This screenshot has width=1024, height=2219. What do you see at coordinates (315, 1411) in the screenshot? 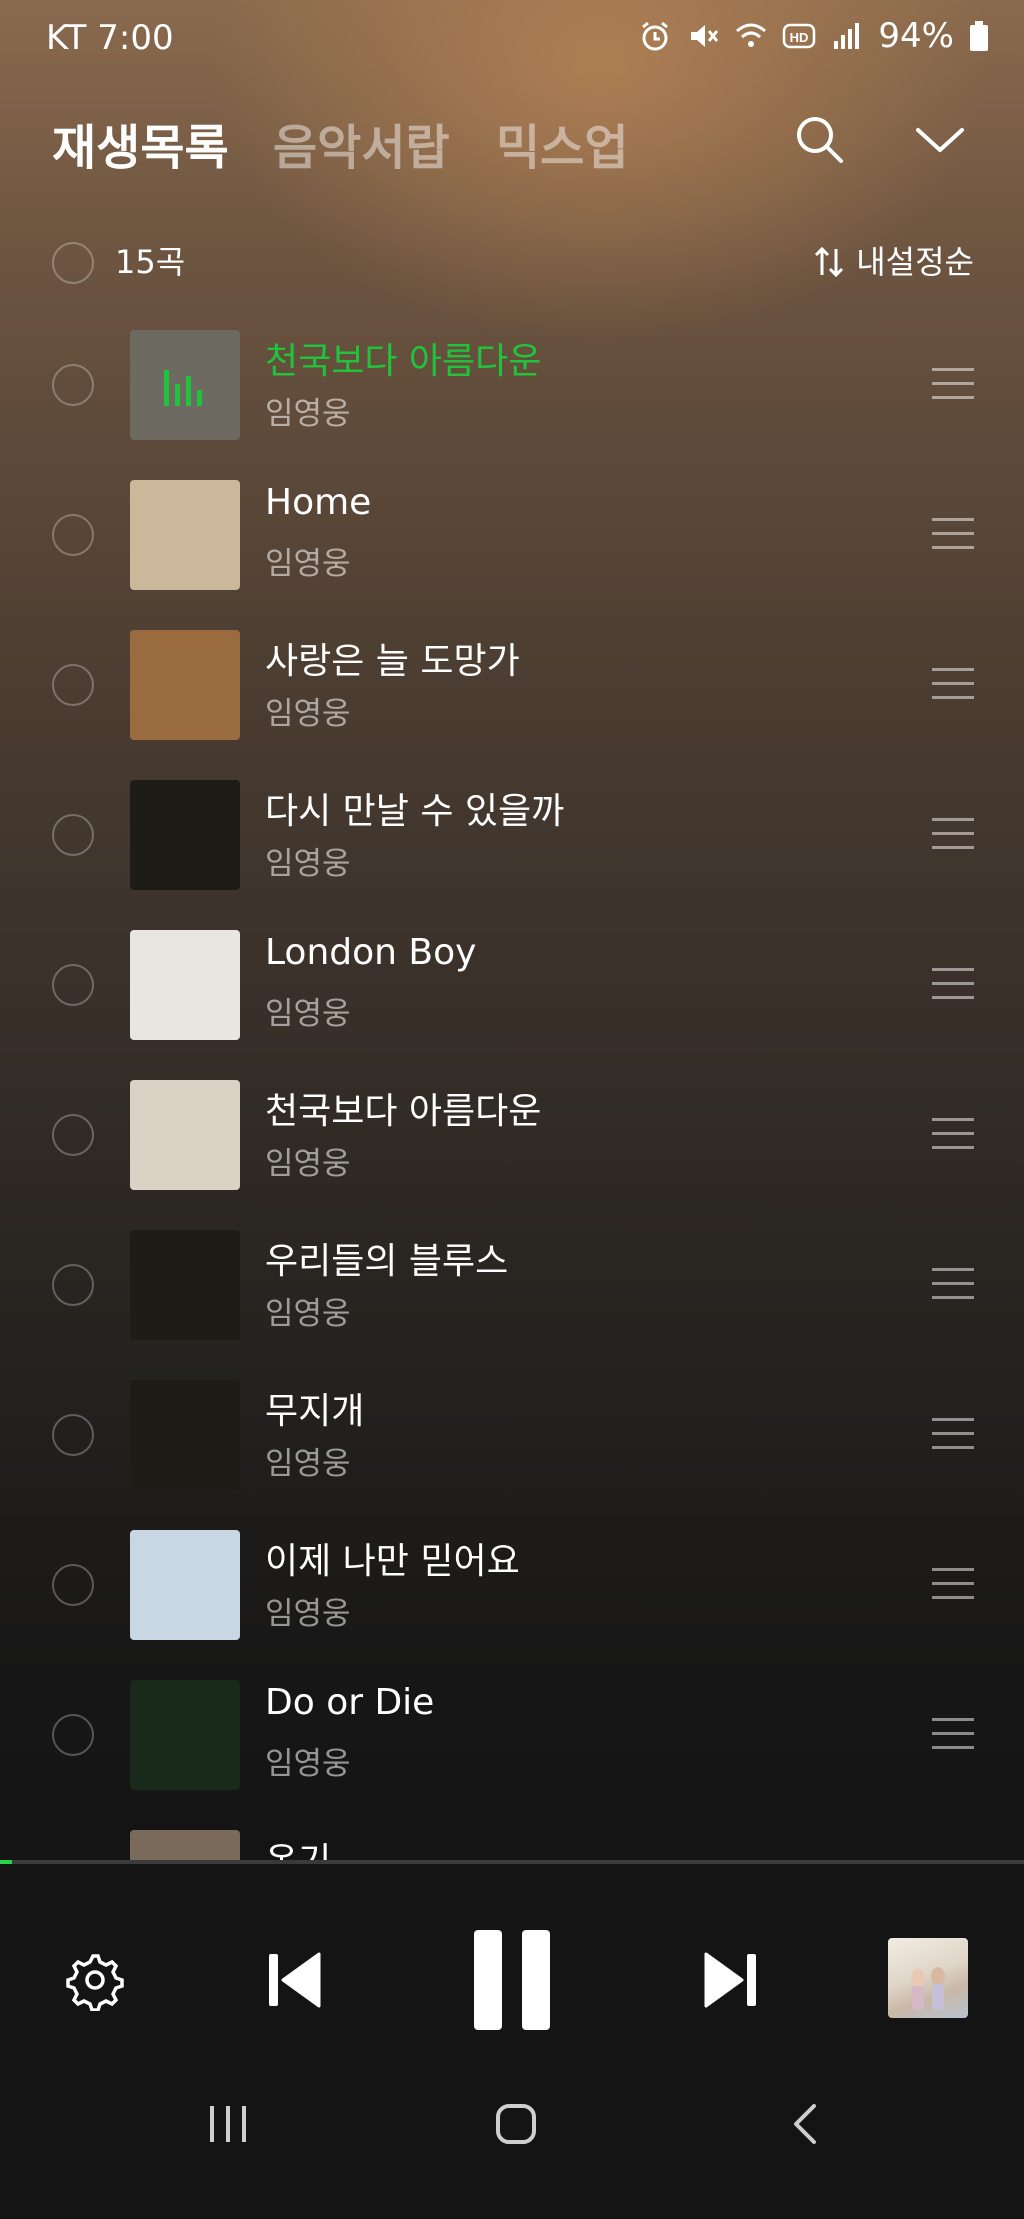
I see `track-title: 무지개` at bounding box center [315, 1411].